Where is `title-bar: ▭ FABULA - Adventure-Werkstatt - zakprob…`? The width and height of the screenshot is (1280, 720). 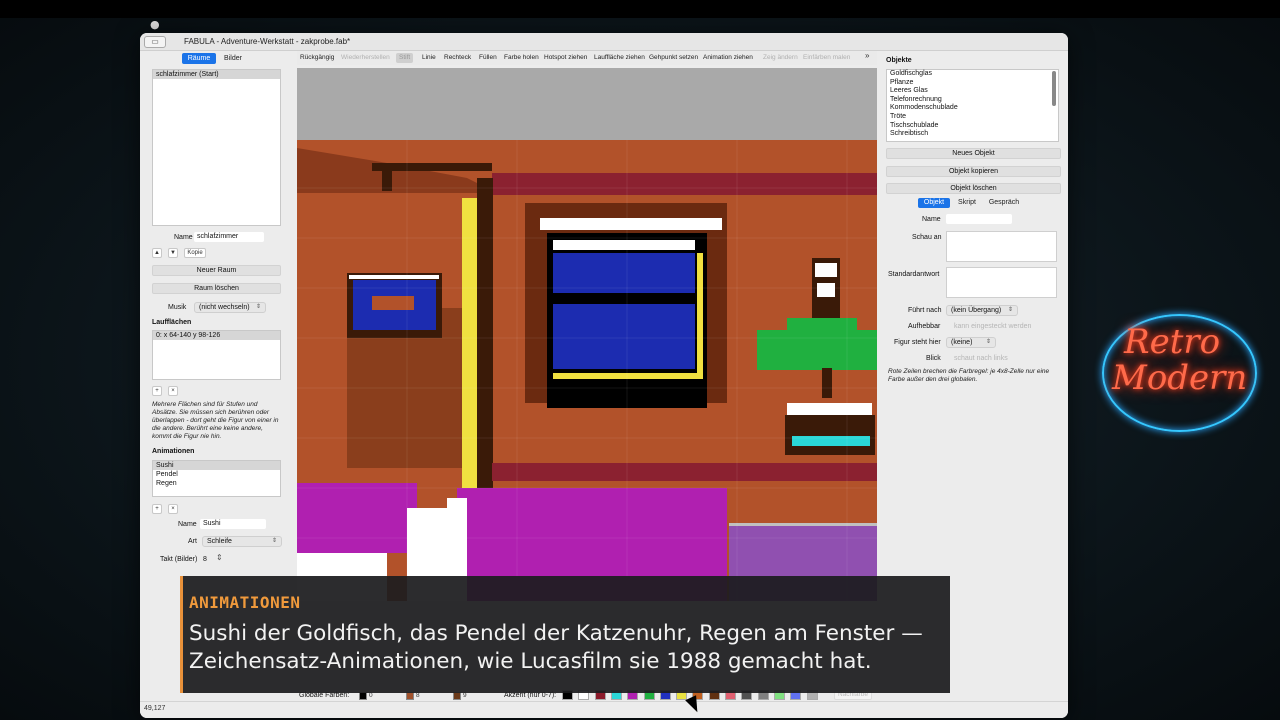
title-bar: ▭ FABULA - Adventure-Werkstatt - zakprob… is located at coordinates (604, 42).